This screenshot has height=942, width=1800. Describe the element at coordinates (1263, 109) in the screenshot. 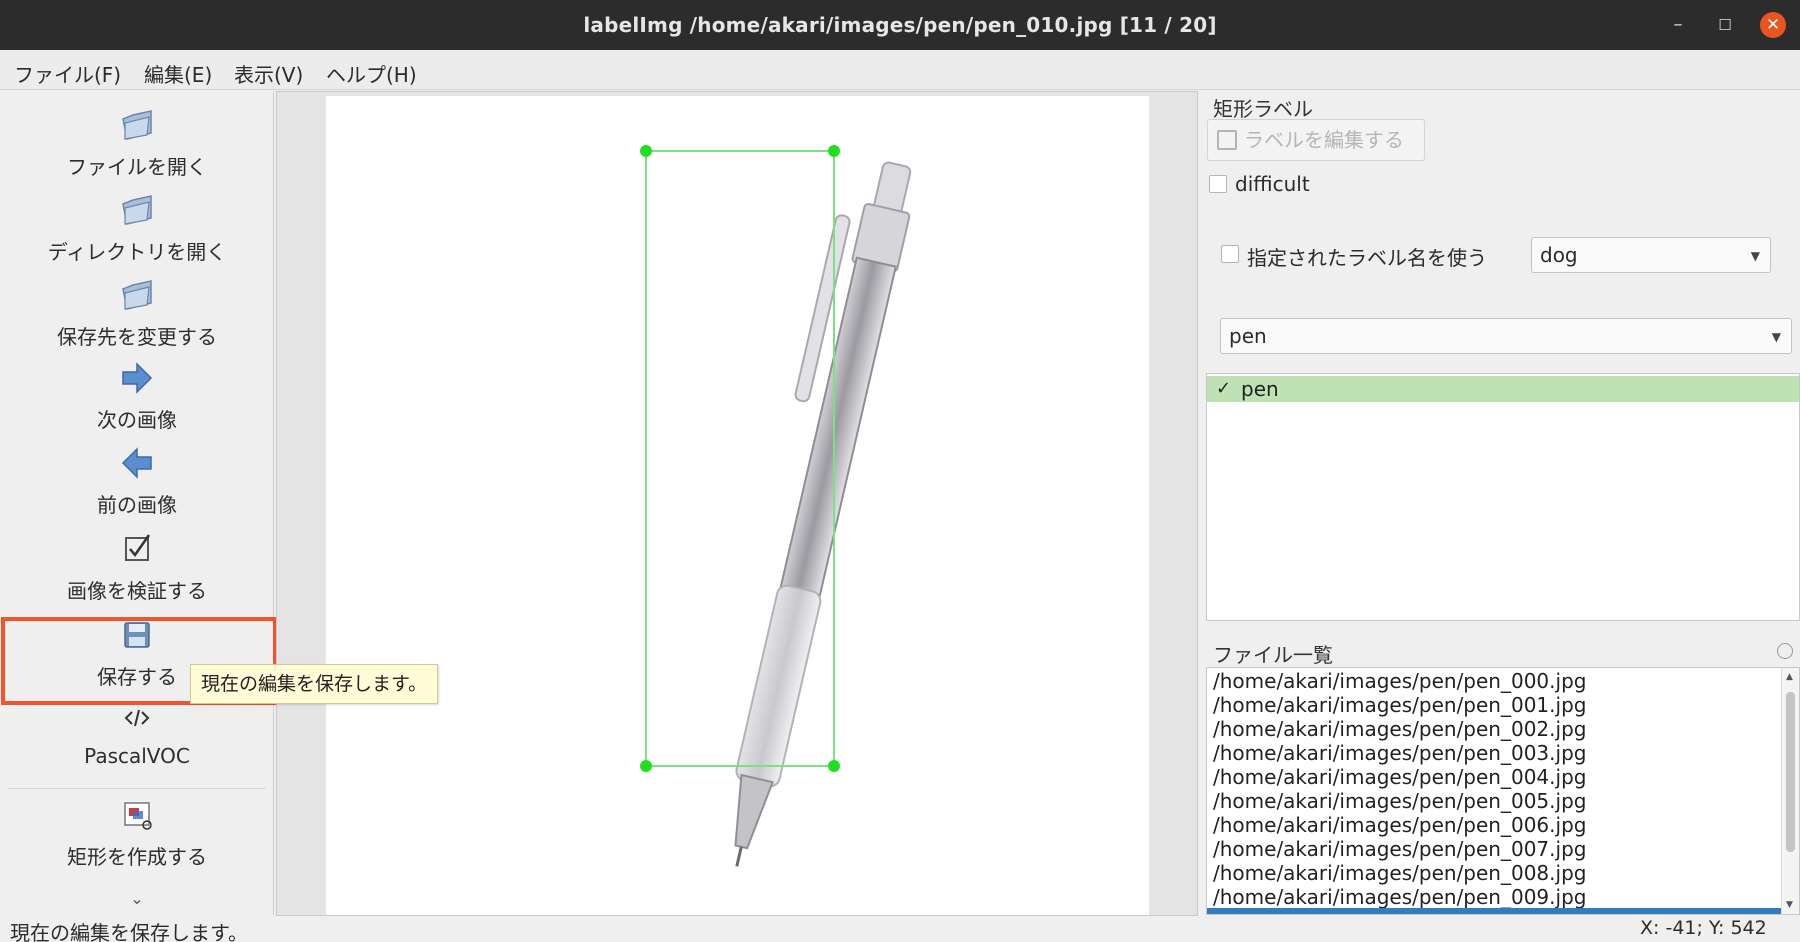

I see `box-labels-title: 矩形ラベル` at that location.